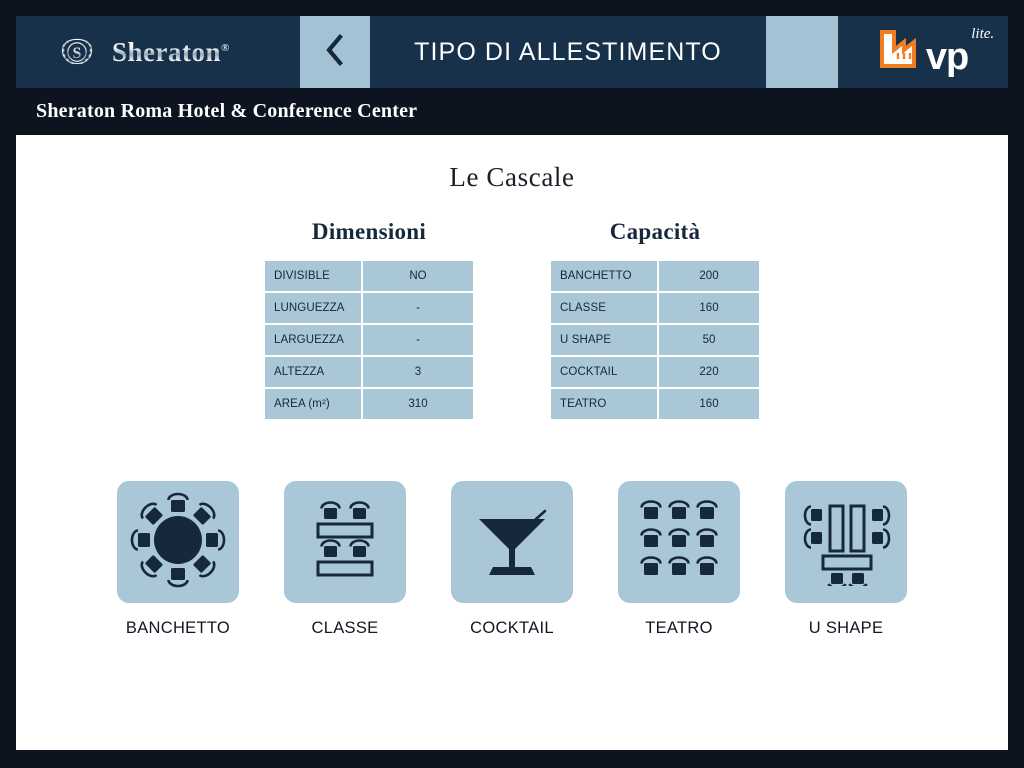  Describe the element at coordinates (604, 308) in the screenshot. I see `row-label: CLASSE` at that location.